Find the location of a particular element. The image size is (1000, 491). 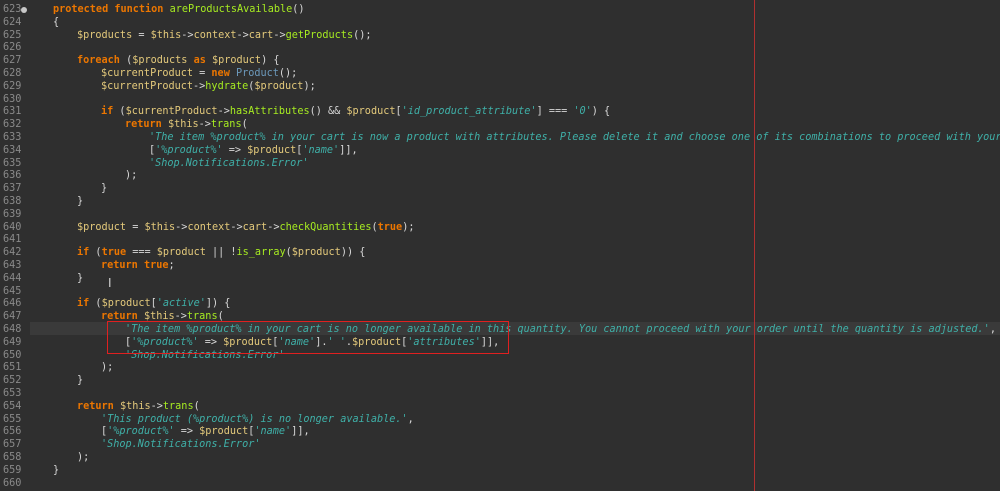

line-number: 627 is located at coordinates (12, 61).